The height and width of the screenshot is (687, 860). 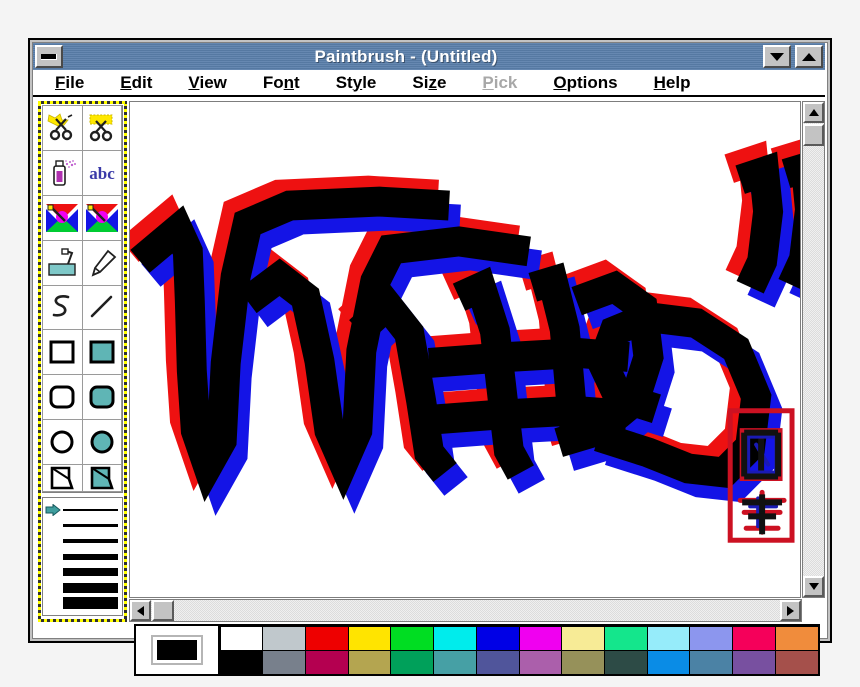 I want to click on tool-eraser, so click(x=101, y=217).